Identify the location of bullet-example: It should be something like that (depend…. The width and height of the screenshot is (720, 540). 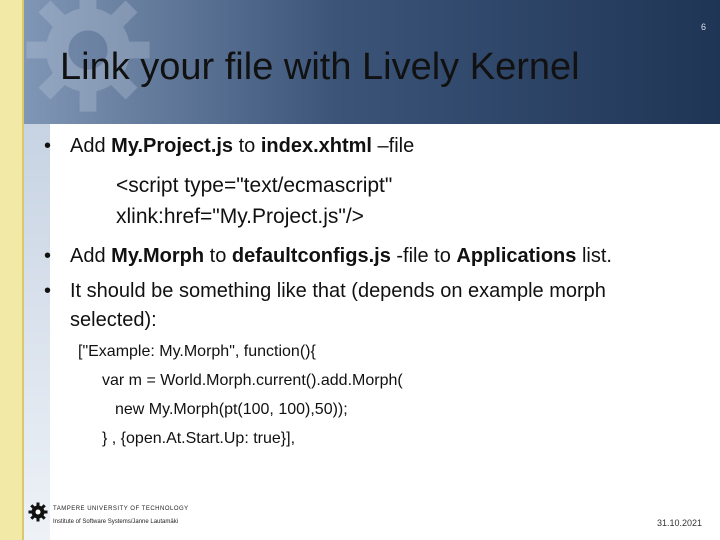
(369, 306).